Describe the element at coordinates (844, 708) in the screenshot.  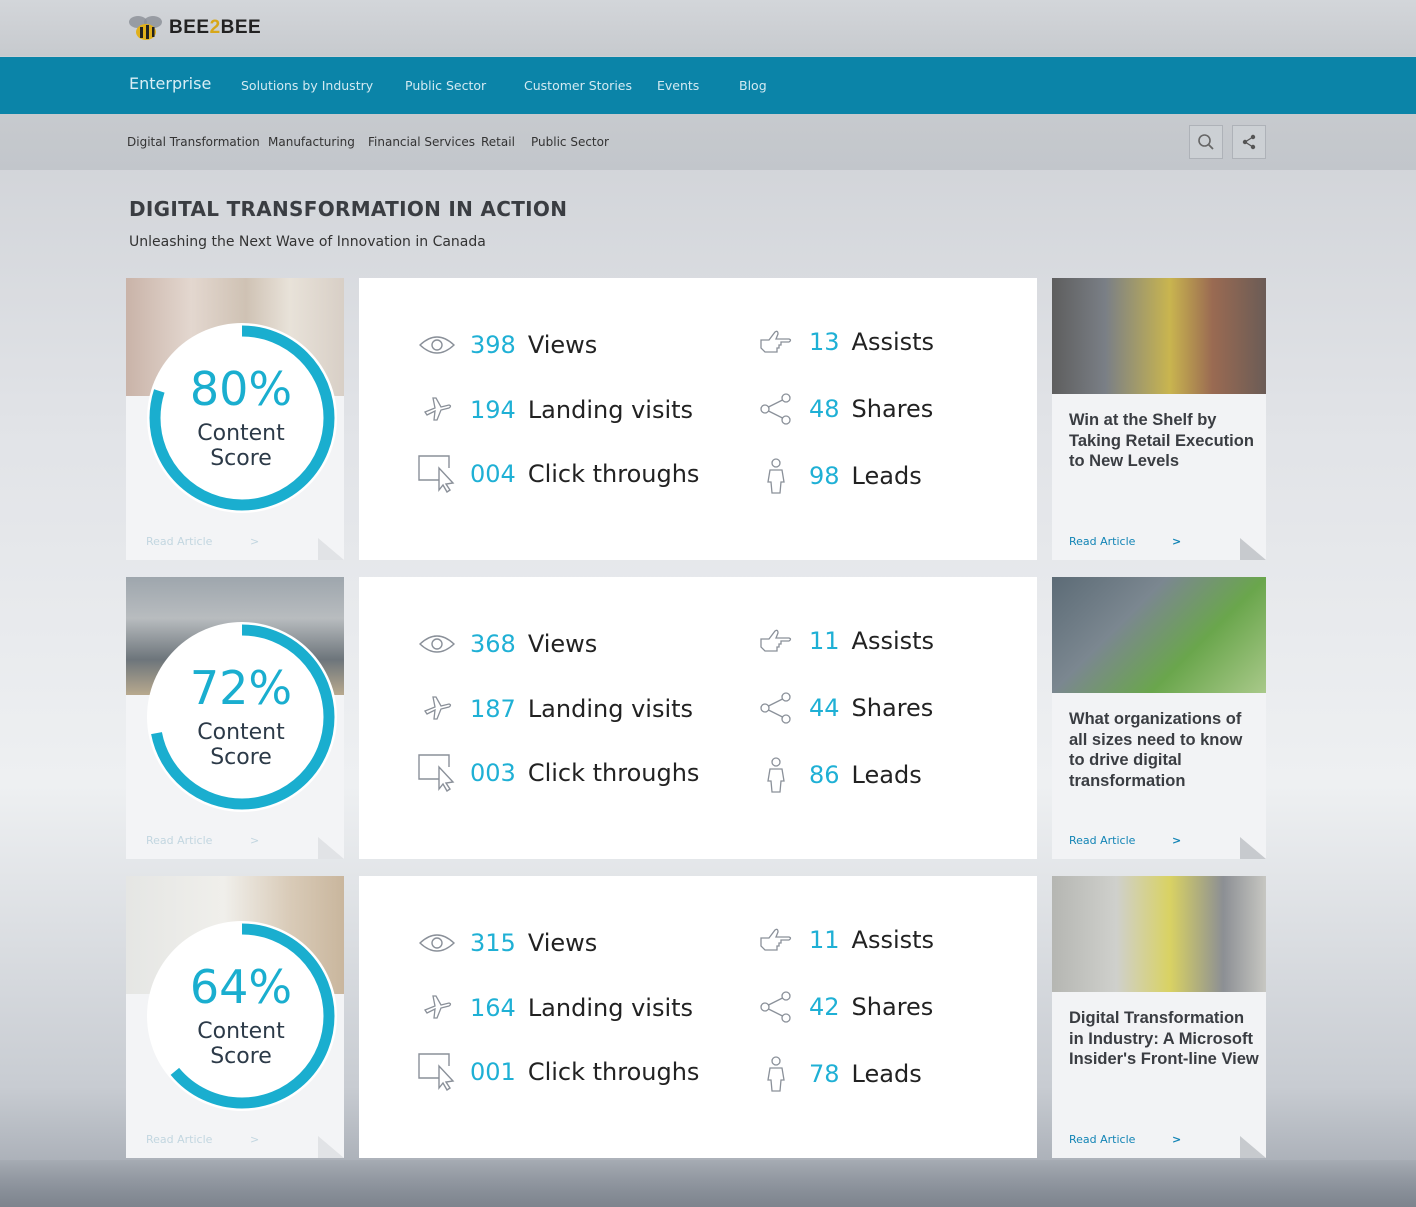
I see `stat-shares: 44 Shares` at that location.